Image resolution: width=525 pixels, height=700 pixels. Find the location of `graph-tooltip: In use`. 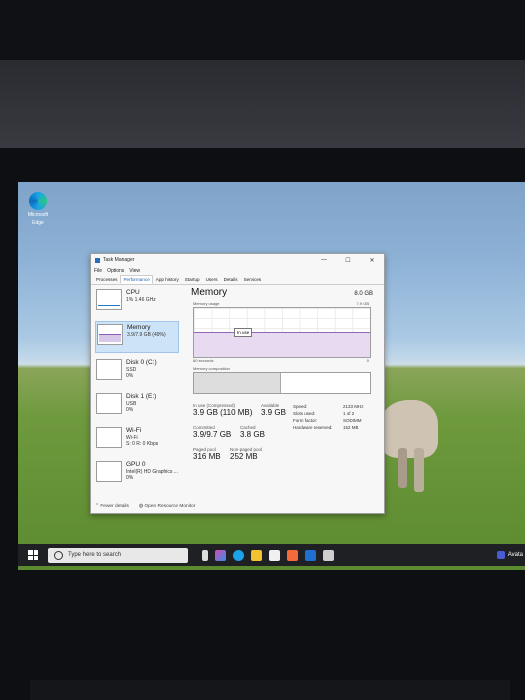

graph-tooltip: In use is located at coordinates (243, 332).